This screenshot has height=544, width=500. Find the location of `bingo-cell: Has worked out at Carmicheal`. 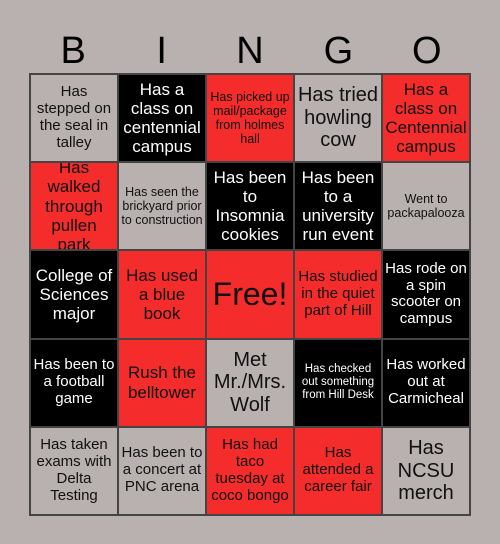

bingo-cell: Has worked out at Carmicheal is located at coordinates (426, 382).